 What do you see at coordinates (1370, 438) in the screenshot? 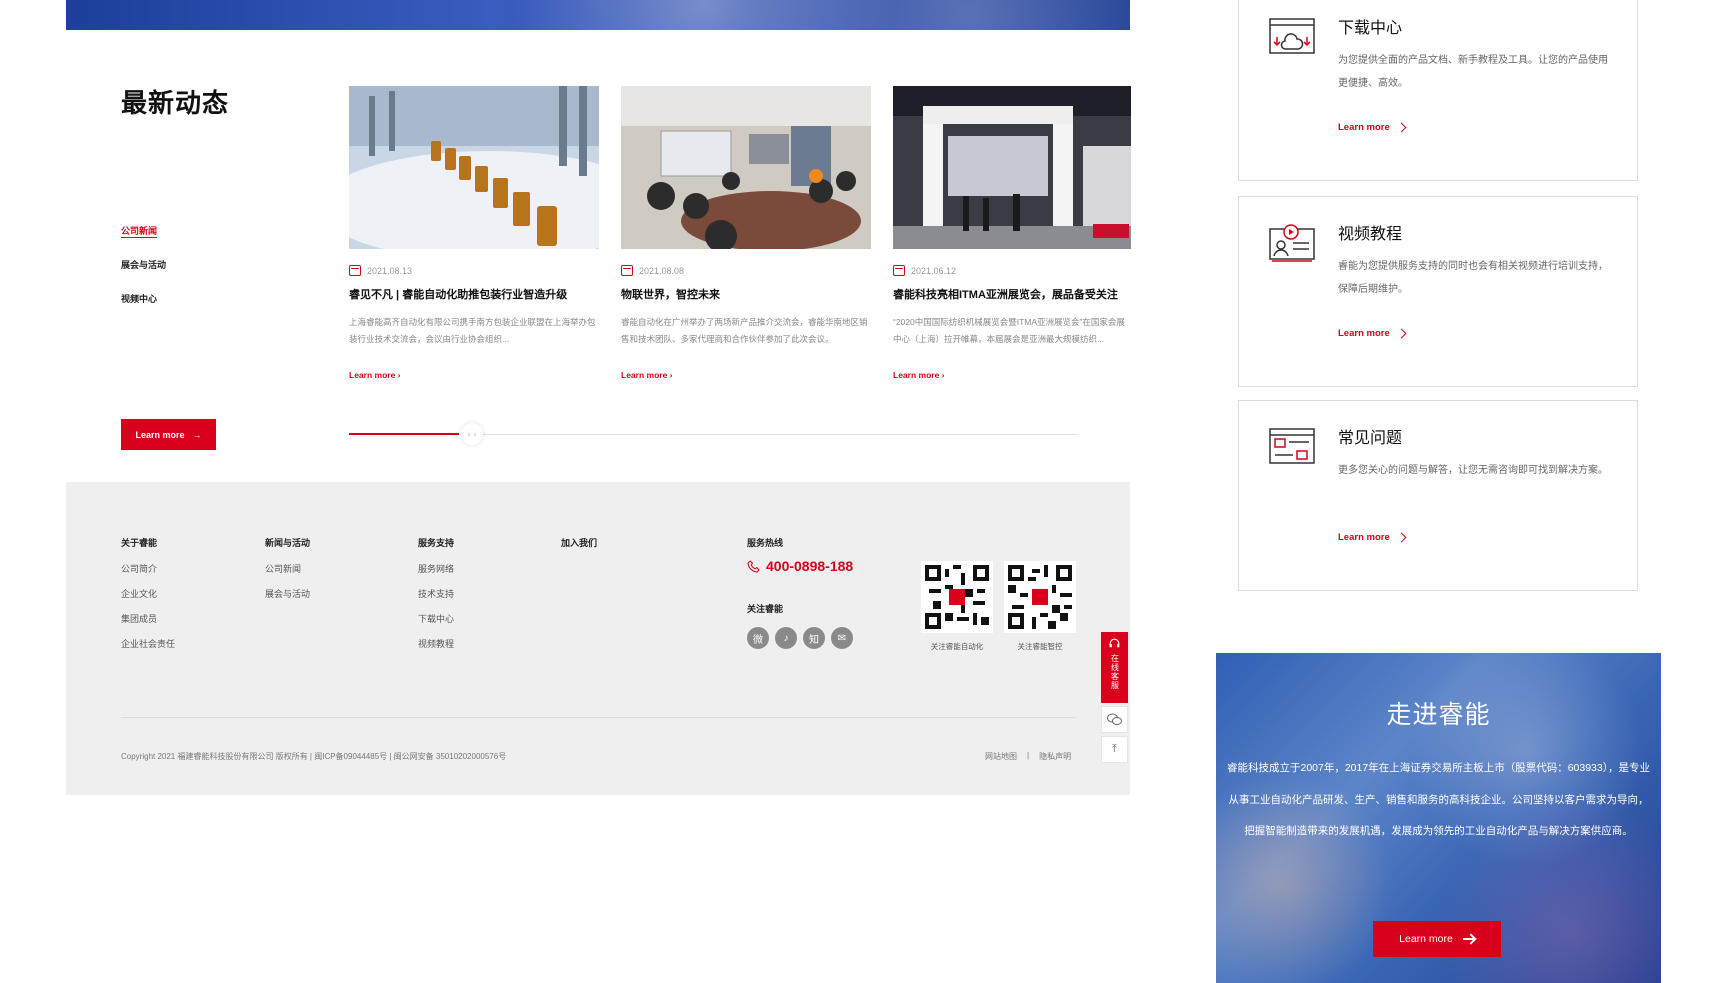
I see `service-title: 常见问题` at bounding box center [1370, 438].